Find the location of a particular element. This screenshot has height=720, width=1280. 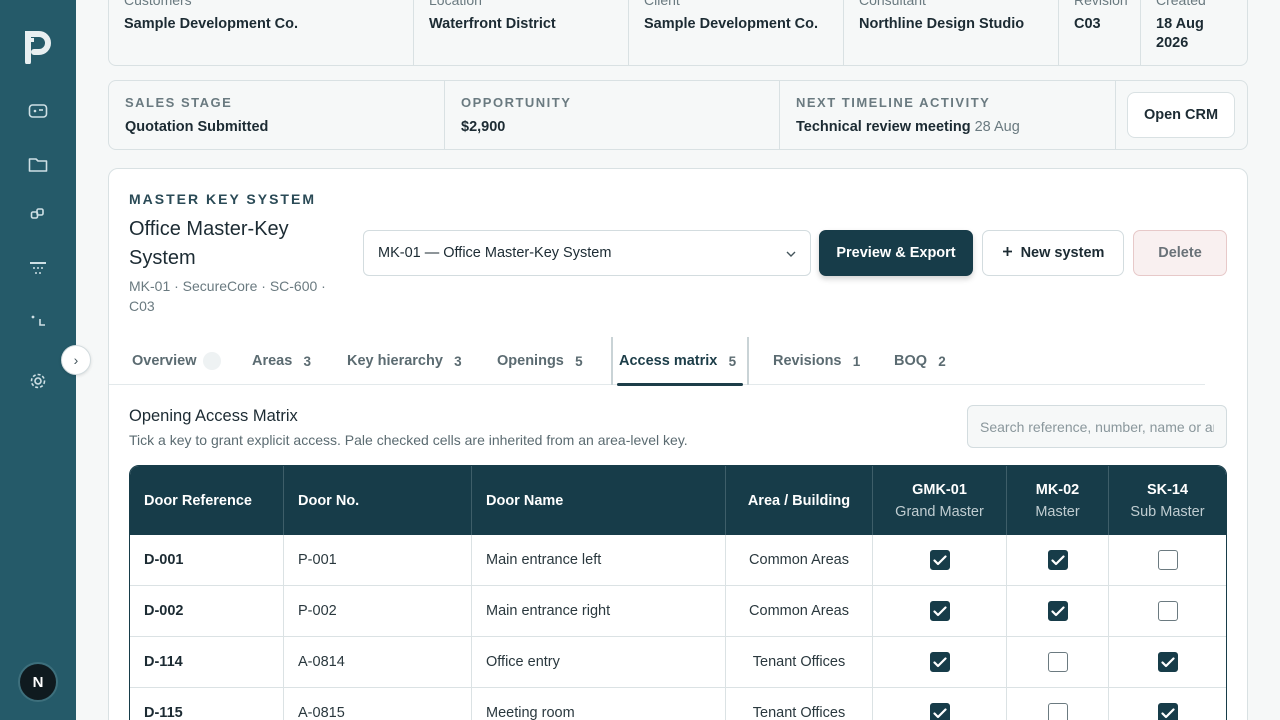

door-number-cell: P-001 is located at coordinates (378, 560).